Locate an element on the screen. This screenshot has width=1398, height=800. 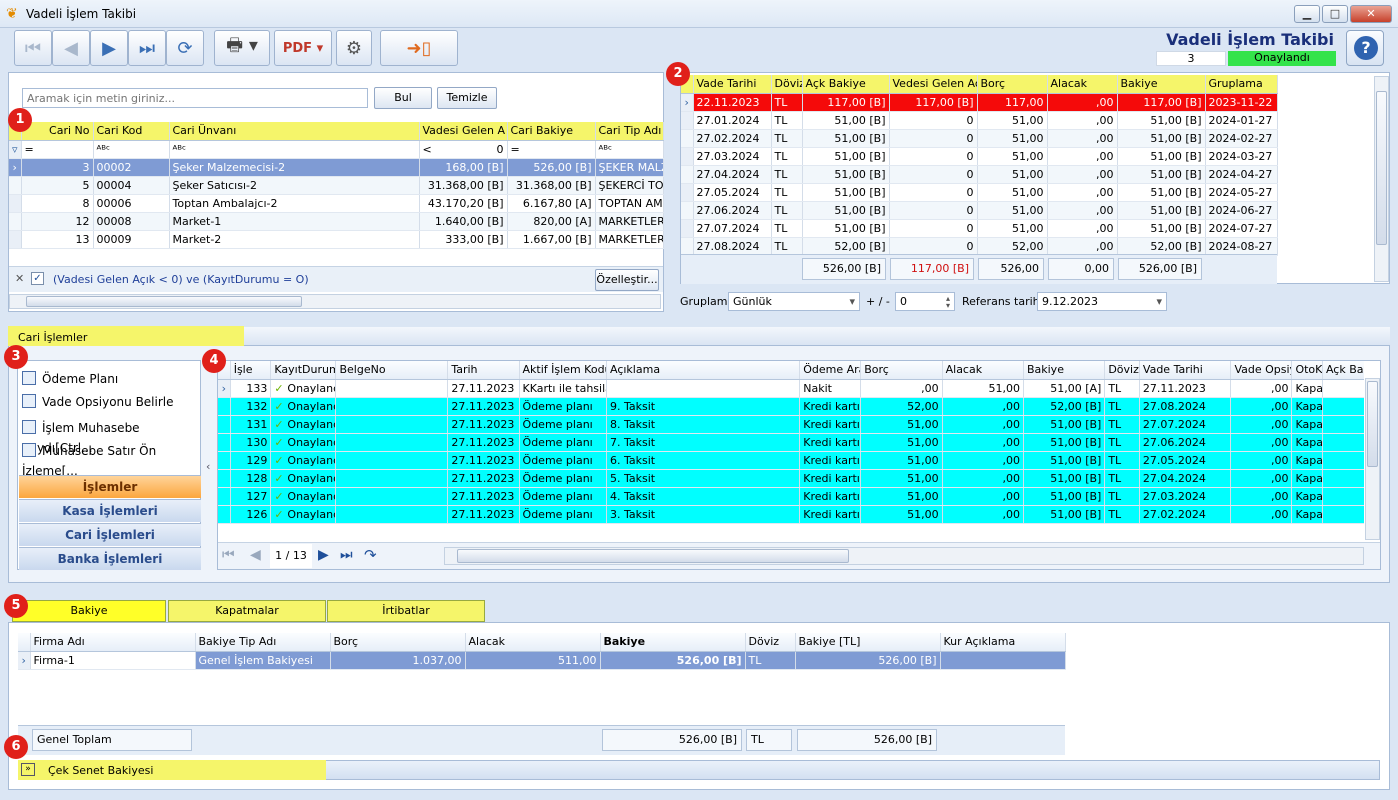
col-belge-no: BelgeNo is located at coordinates (392, 370).